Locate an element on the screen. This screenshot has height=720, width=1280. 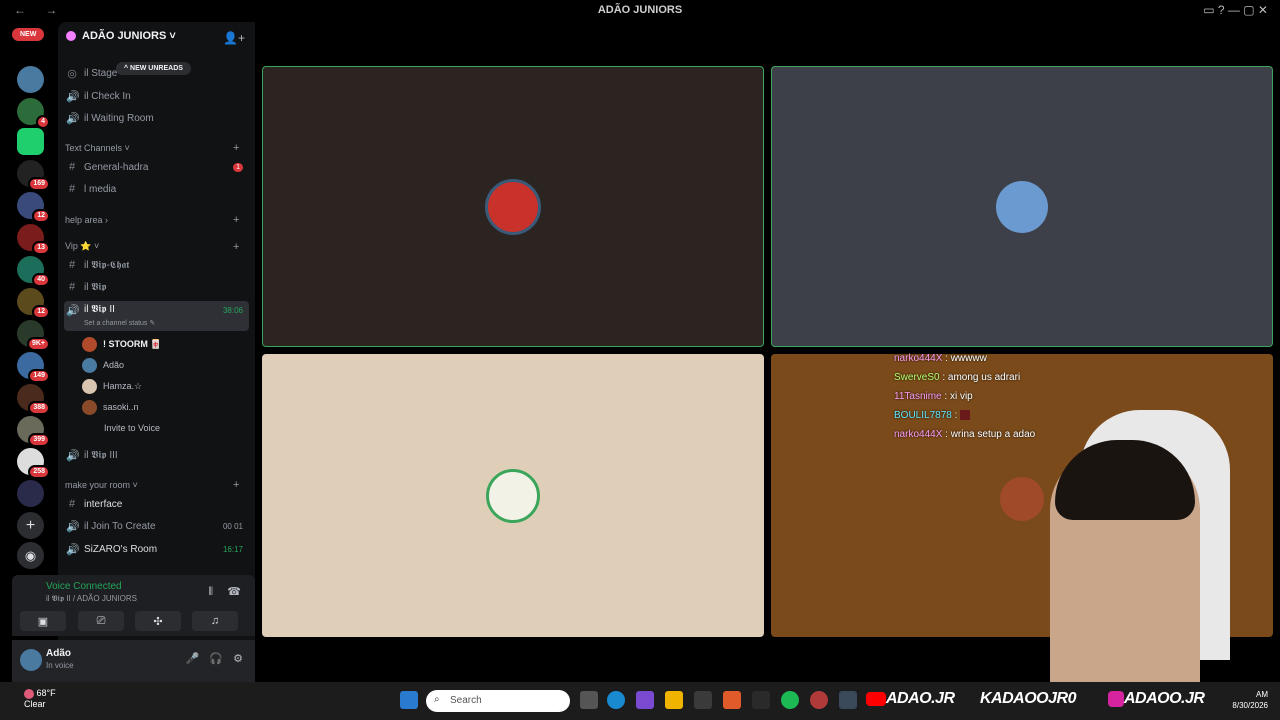
channel-waiting-room: 🔊 il Waiting Room is located at coordinates (156, 118).